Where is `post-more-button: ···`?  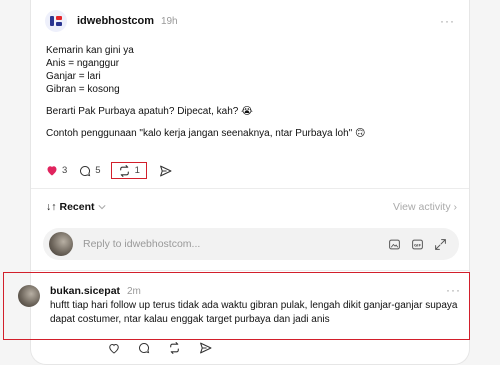 post-more-button: ··· is located at coordinates (447, 21).